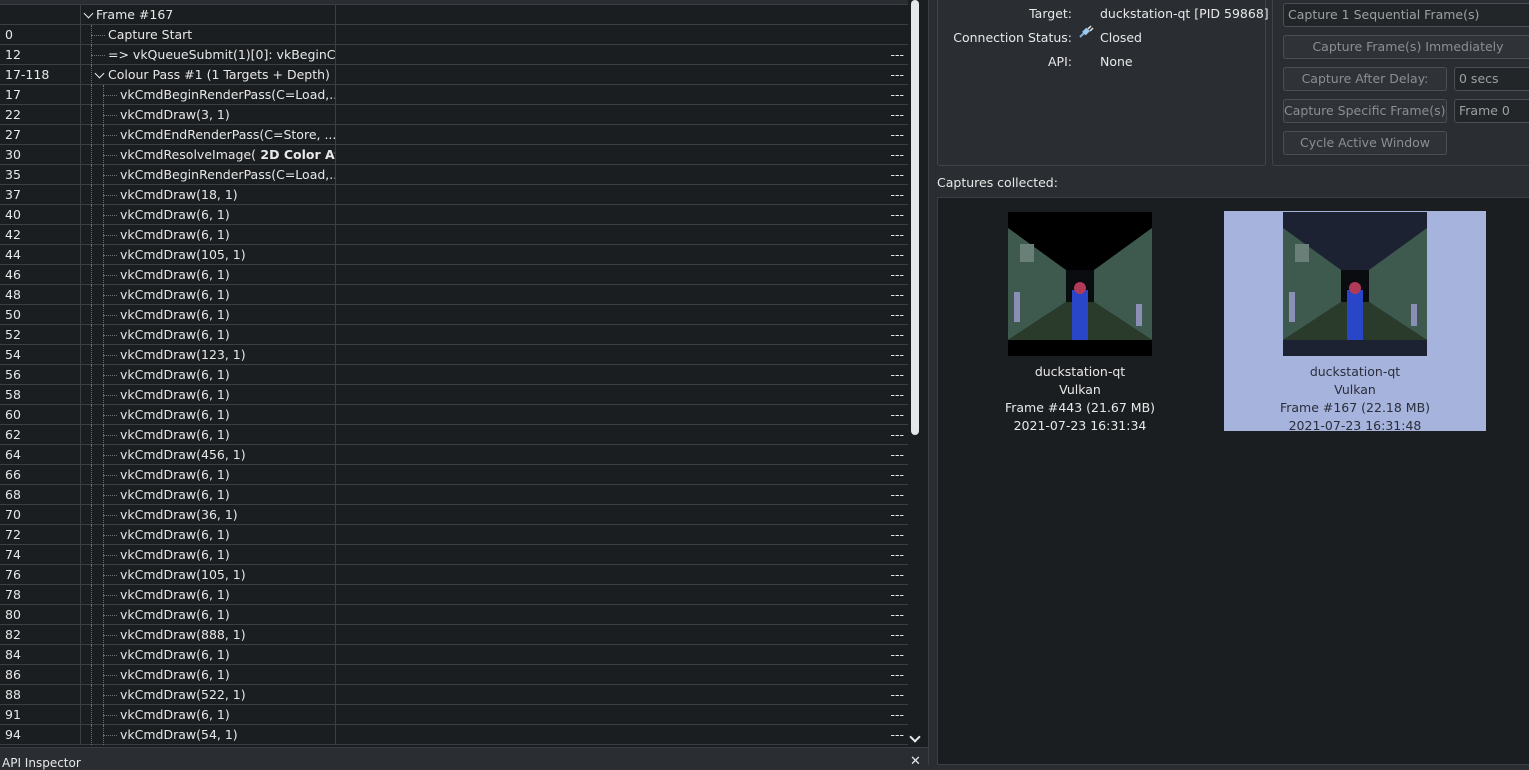 This screenshot has width=1529, height=770. I want to click on close-icon: ✕, so click(915, 761).